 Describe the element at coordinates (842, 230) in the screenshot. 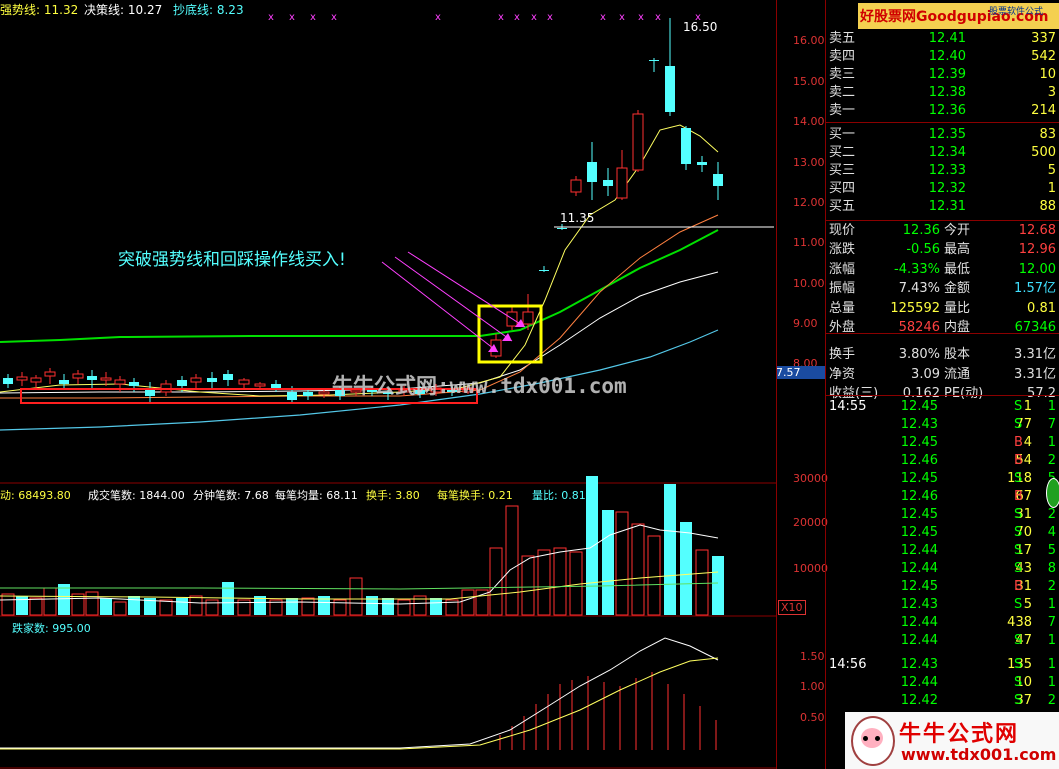

I see `quote-label: 现价` at that location.